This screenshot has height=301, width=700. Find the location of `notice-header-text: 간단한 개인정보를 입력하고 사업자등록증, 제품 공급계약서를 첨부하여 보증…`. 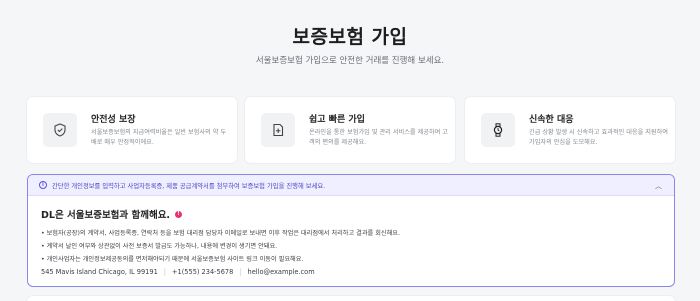

notice-header-text: 간단한 개인정보를 입력하고 사업자등록증, 제품 공급계약서를 첨부하여 보증… is located at coordinates (189, 186).